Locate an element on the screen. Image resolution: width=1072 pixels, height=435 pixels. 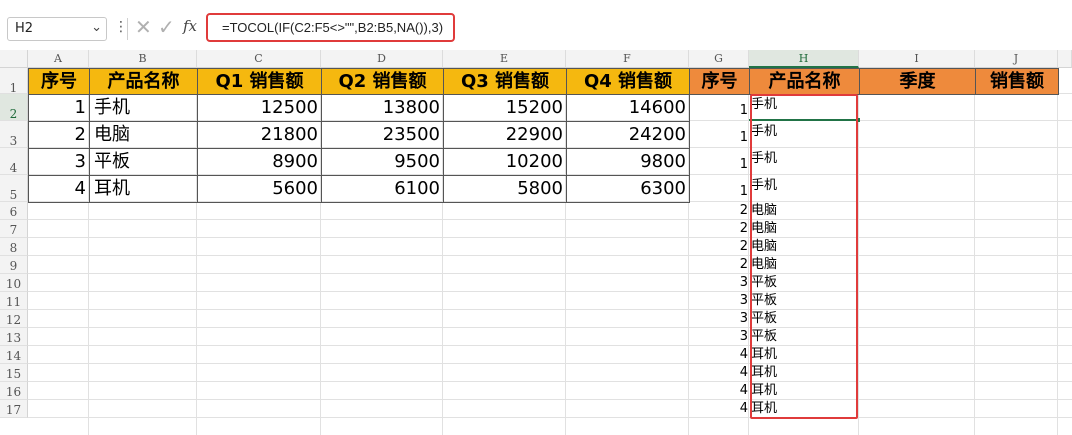
source-header-cell: Q3 销售额 is located at coordinates (505, 81).